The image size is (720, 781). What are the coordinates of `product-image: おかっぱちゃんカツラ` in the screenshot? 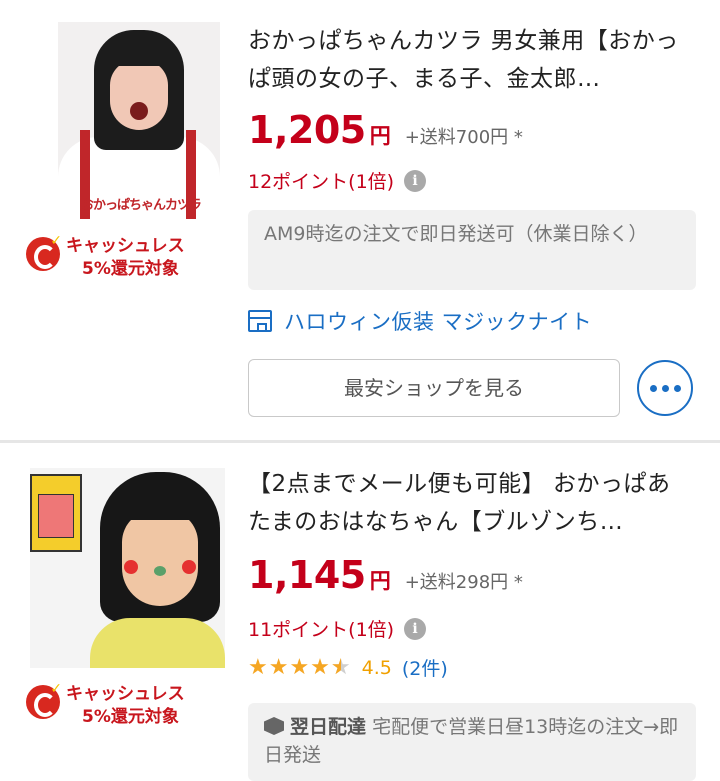 It's located at (139, 120).